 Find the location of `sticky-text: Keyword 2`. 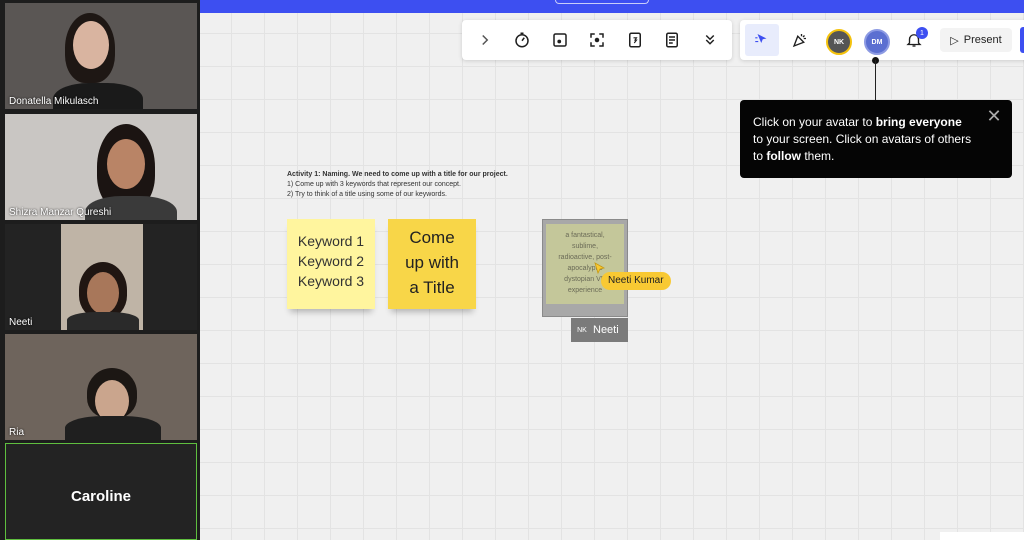

sticky-text: Keyword 2 is located at coordinates (331, 261).